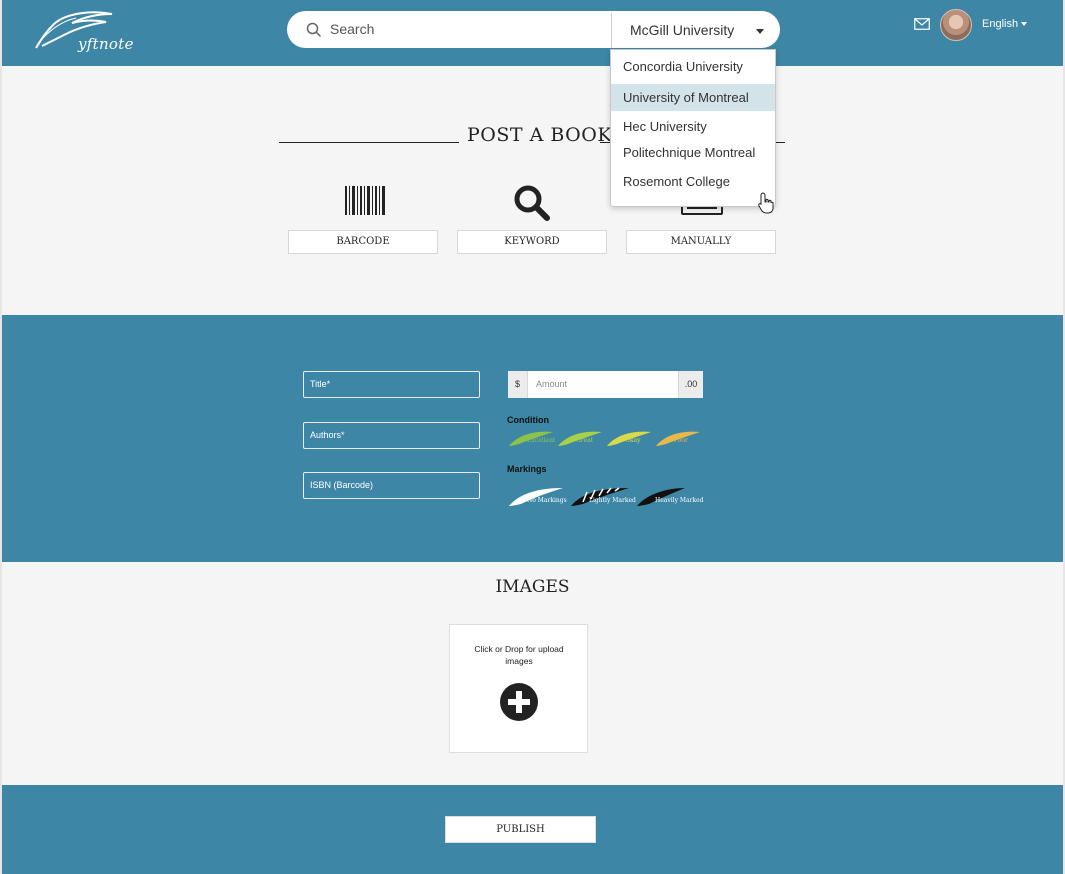 This screenshot has height=874, width=1065. Describe the element at coordinates (363, 242) in the screenshot. I see `barcode-button: BARCODE` at that location.